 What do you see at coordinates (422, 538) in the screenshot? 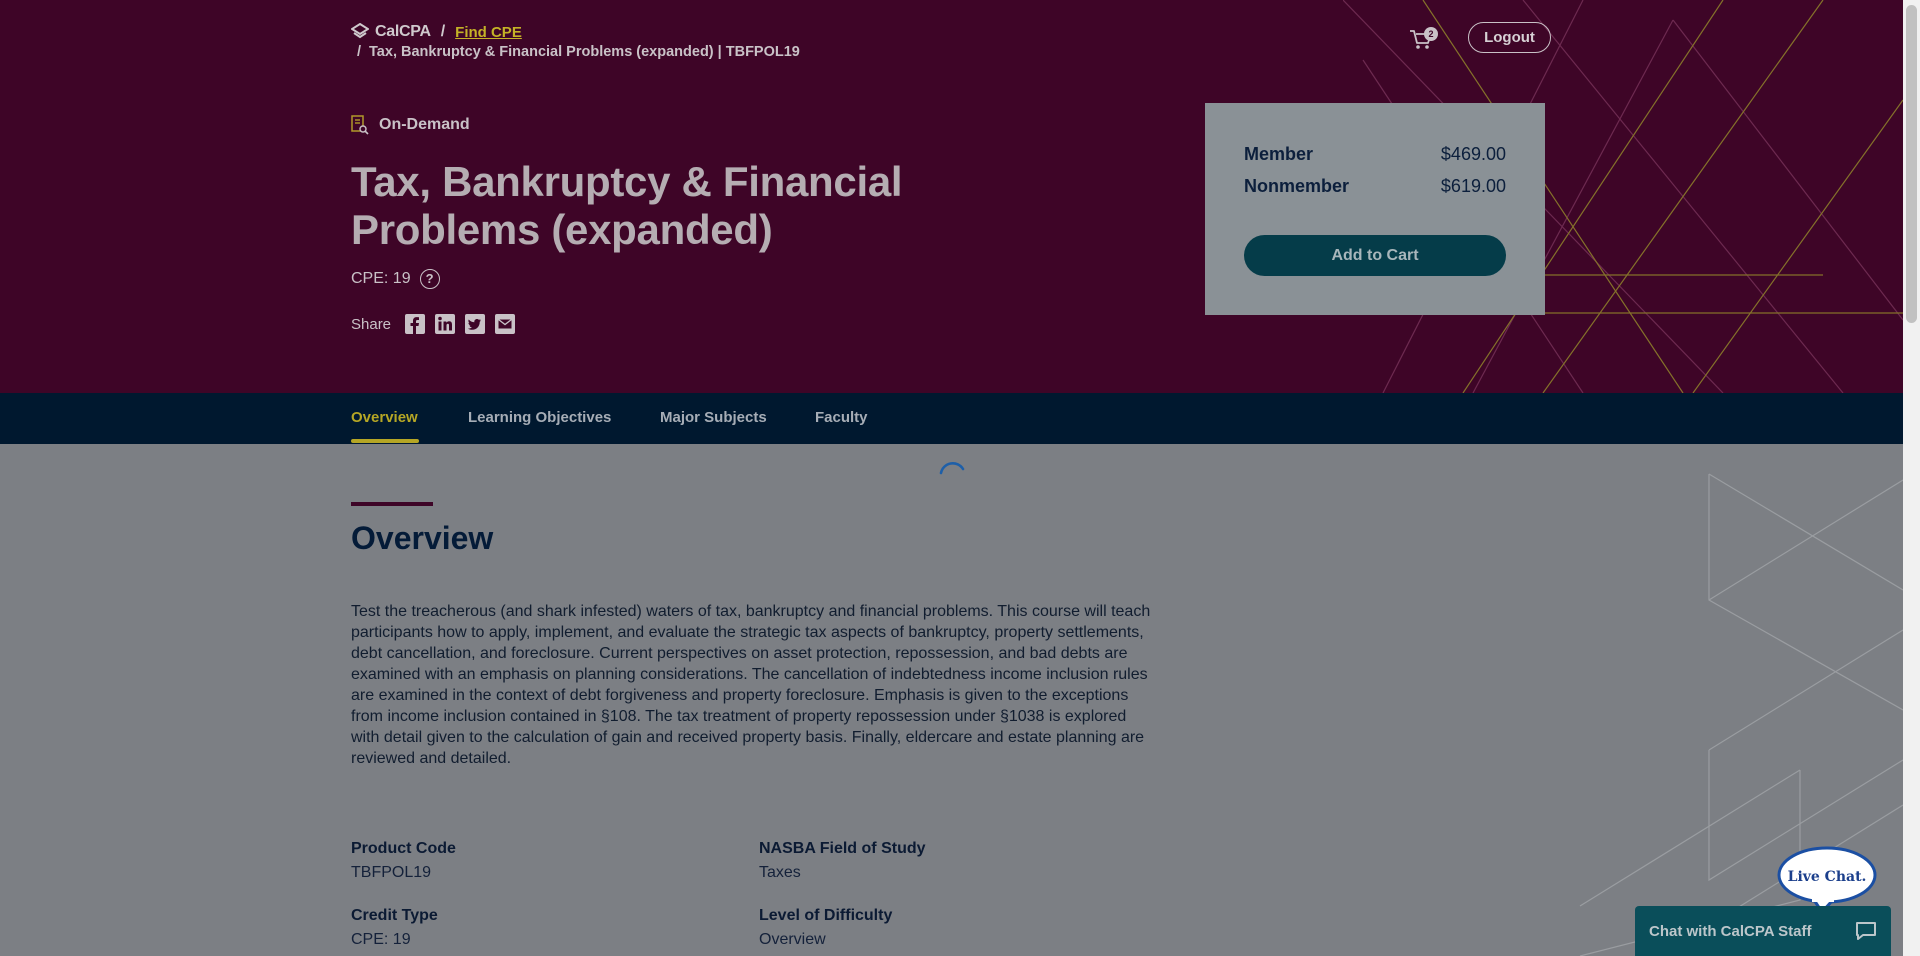
I see `overview-heading: Overview` at bounding box center [422, 538].